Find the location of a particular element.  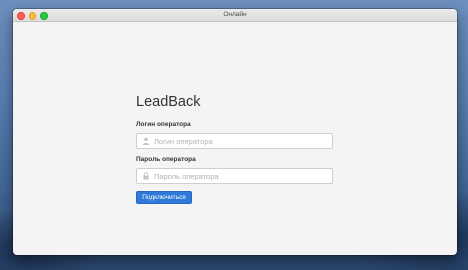

login-label: Логин оператора is located at coordinates (163, 124).